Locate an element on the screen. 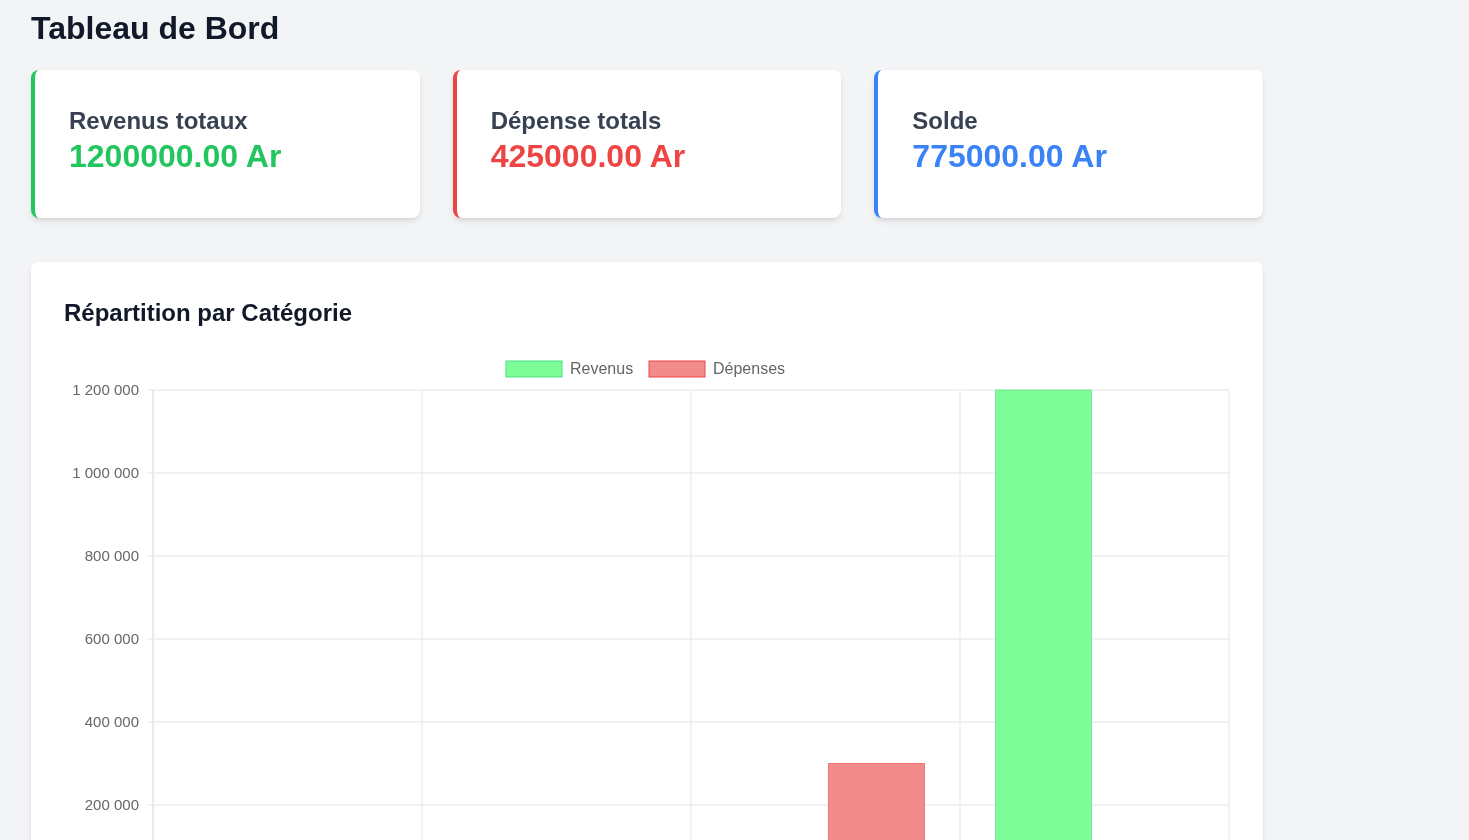  chart-title: Répartition par Catégorie is located at coordinates (209, 313).